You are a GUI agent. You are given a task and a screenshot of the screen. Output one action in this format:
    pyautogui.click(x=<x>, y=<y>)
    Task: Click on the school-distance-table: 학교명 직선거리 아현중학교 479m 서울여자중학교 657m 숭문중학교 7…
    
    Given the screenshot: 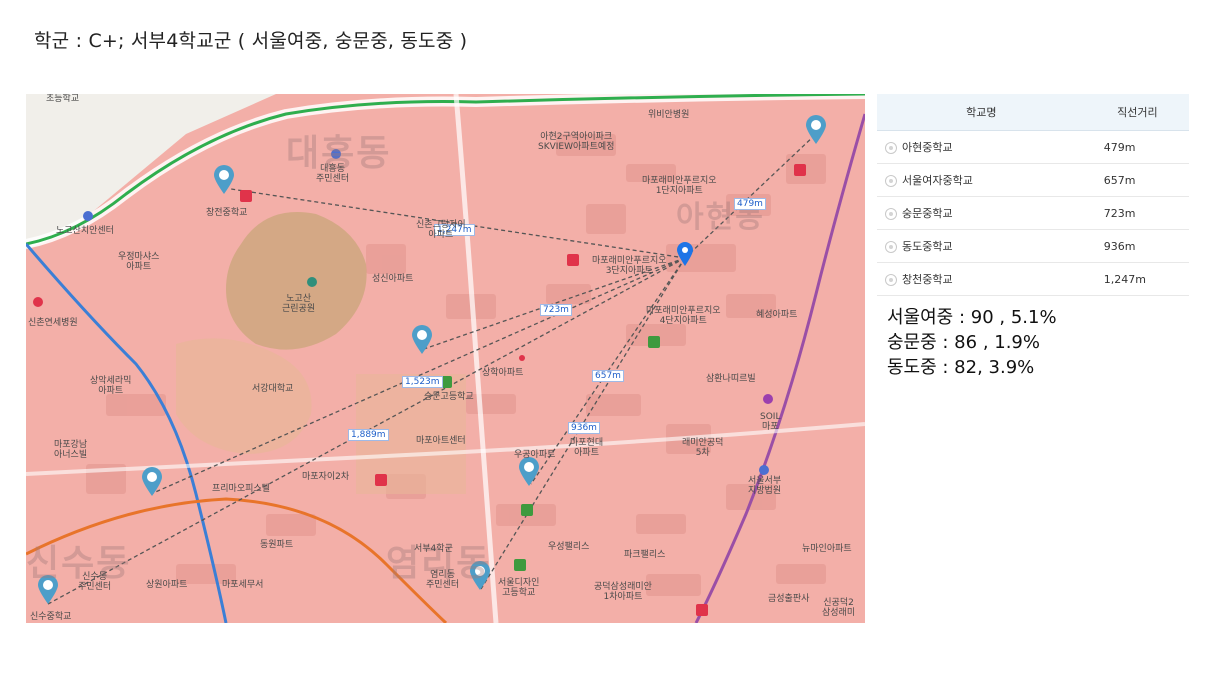 What is the action you would take?
    pyautogui.click(x=1033, y=195)
    